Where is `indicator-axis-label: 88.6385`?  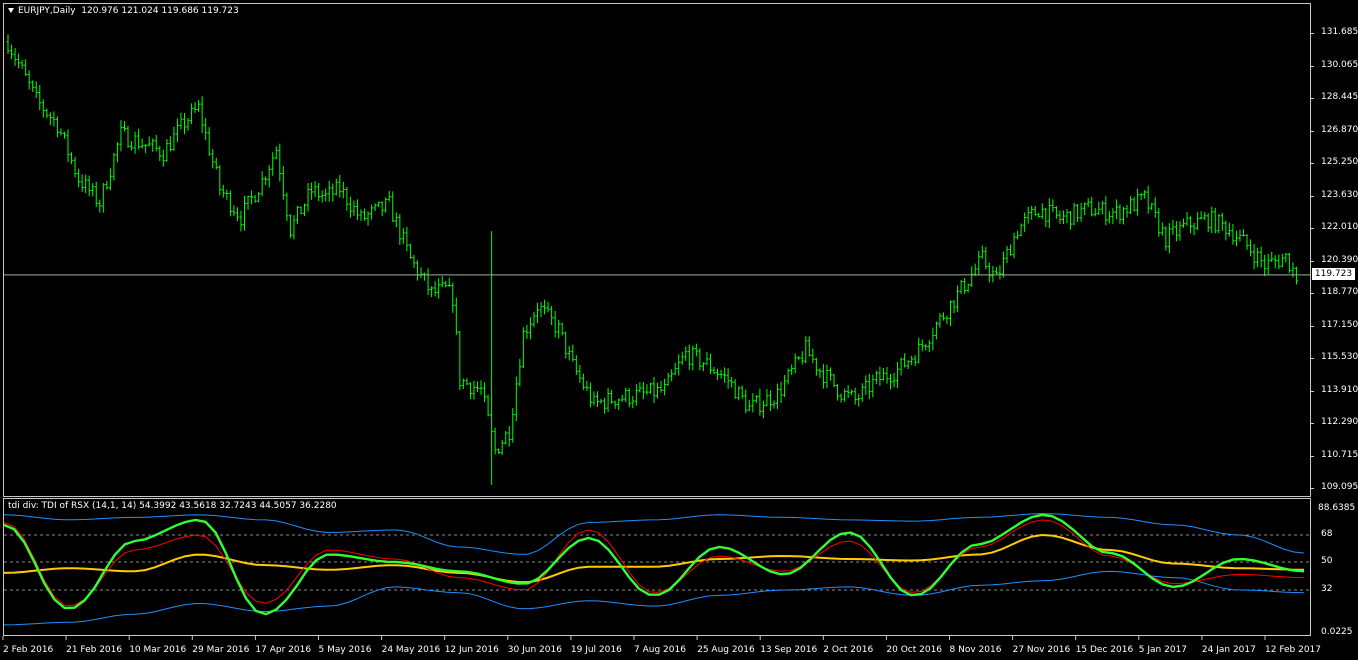
indicator-axis-label: 88.6385 is located at coordinates (1337, 508).